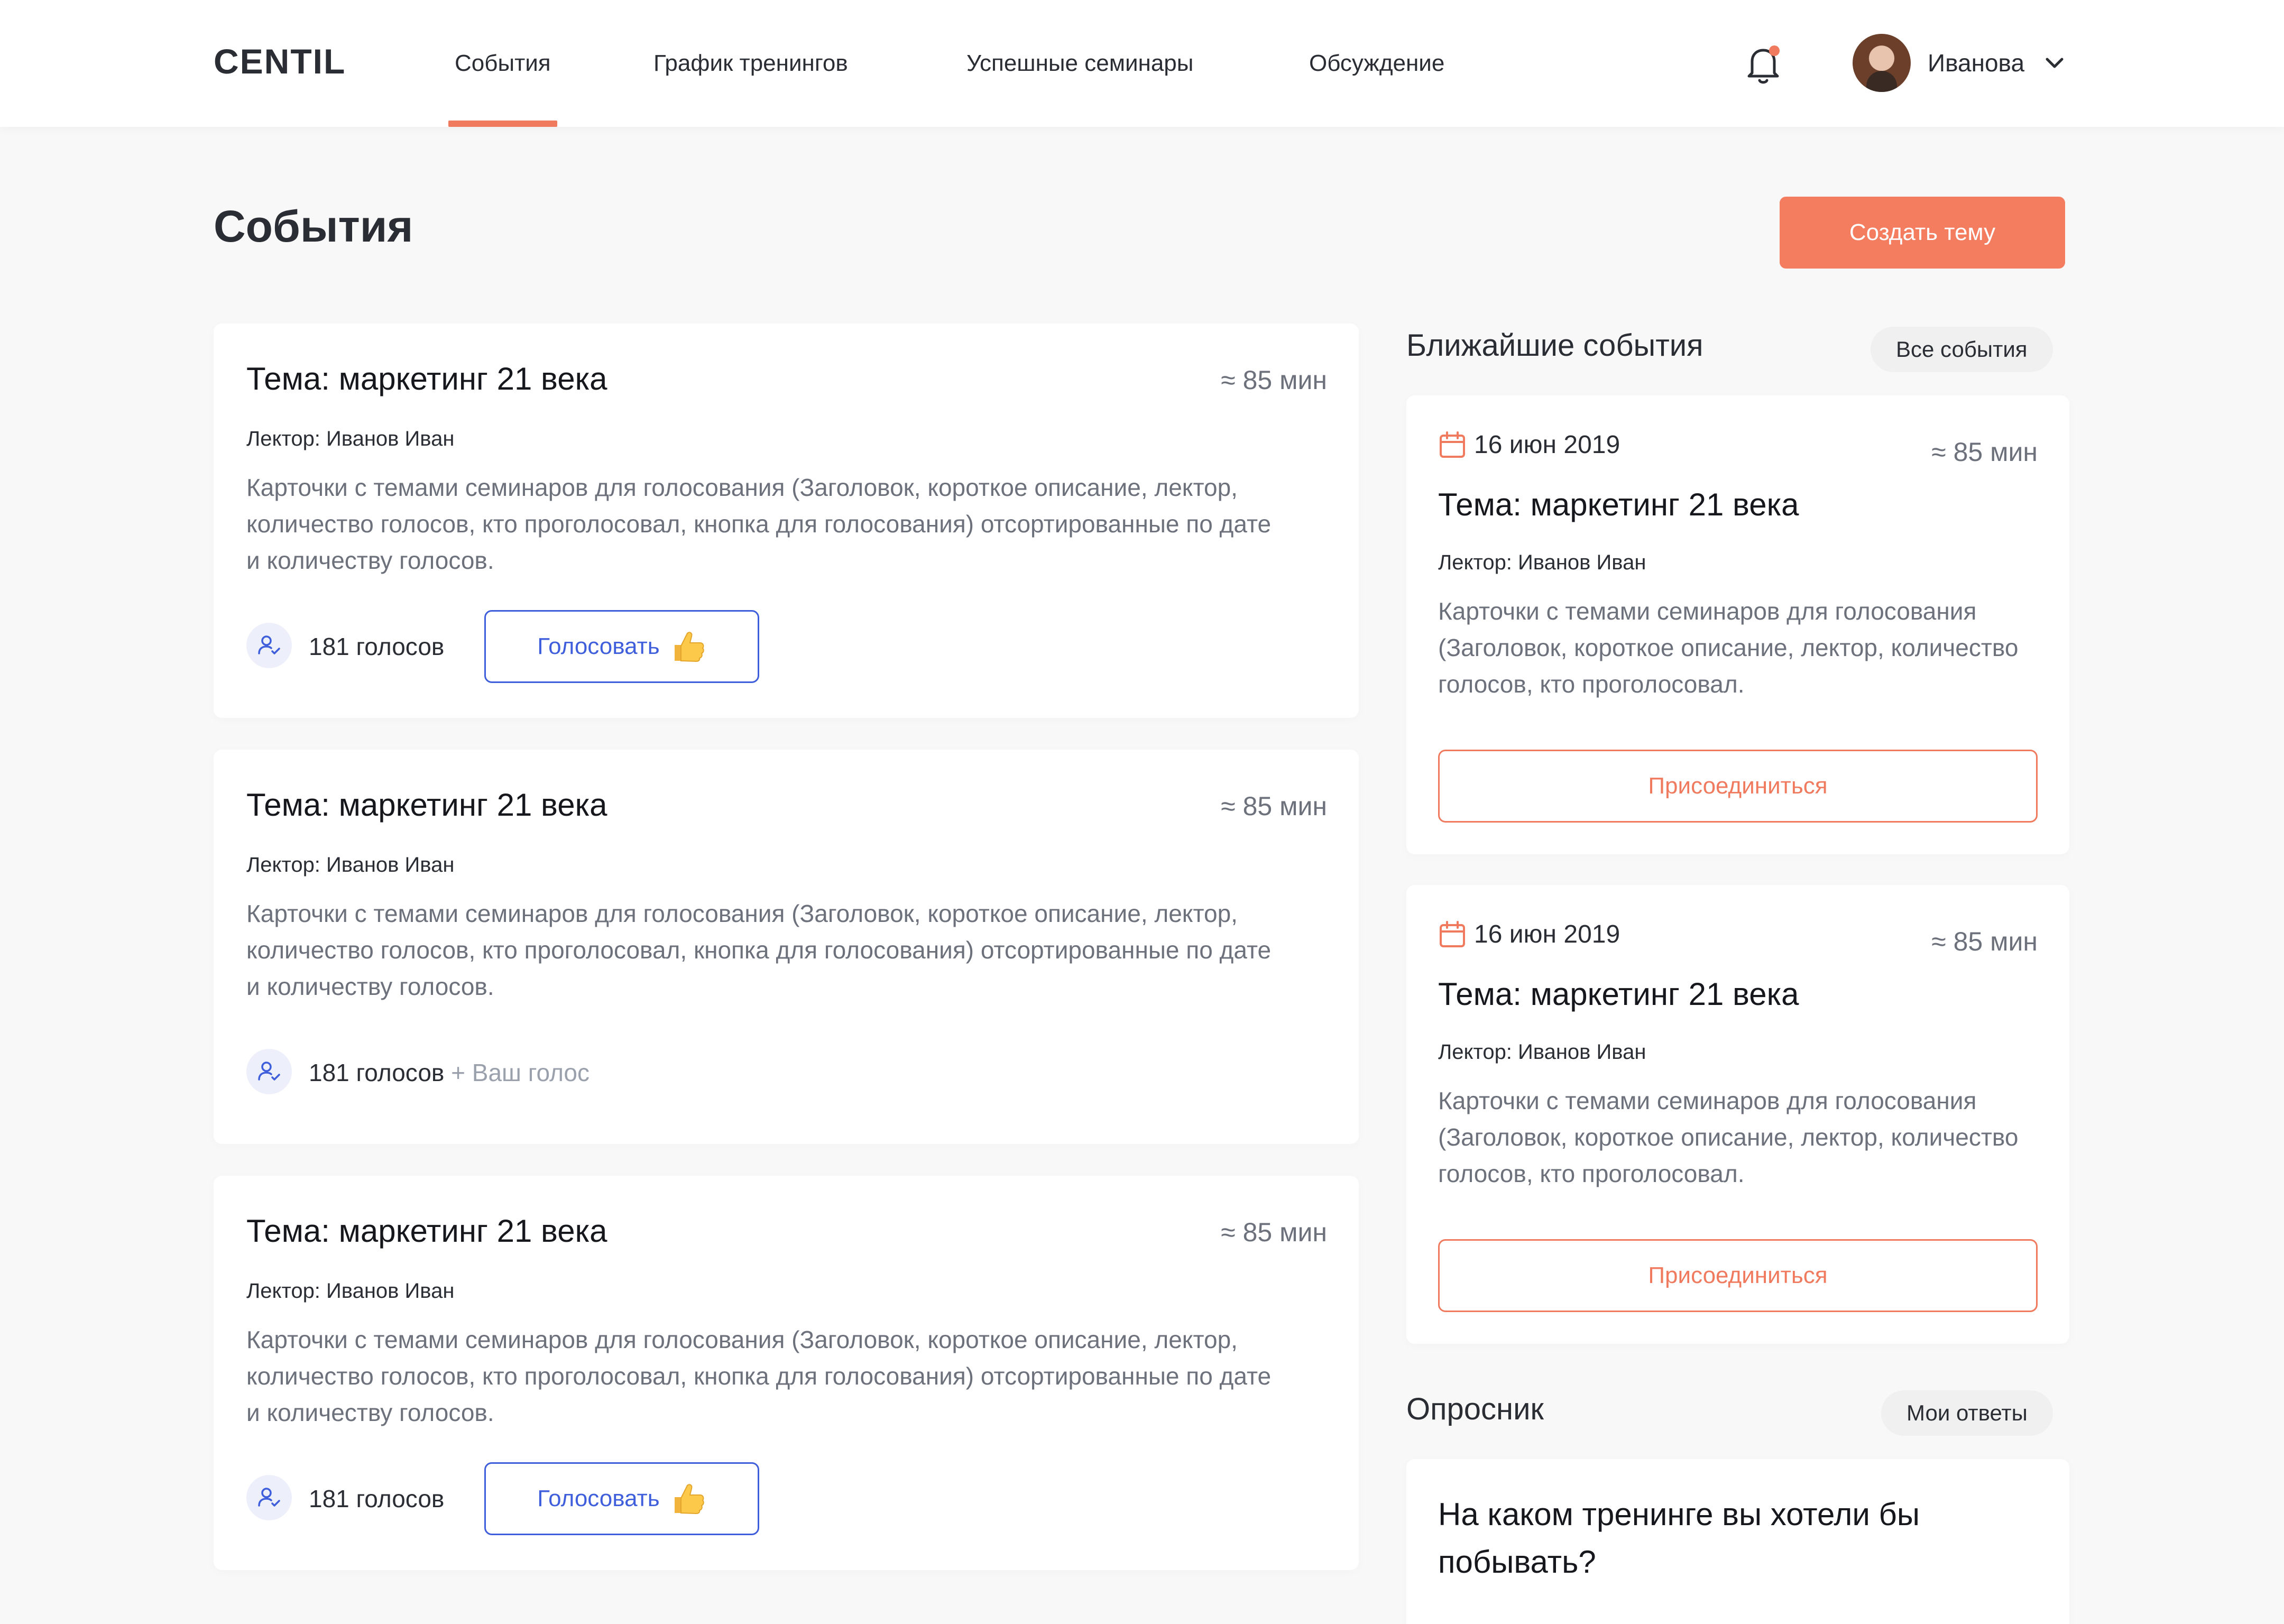 Image resolution: width=2284 pixels, height=1624 pixels. I want to click on nav-item-successful-seminars: Успешные семинары, so click(1079, 63).